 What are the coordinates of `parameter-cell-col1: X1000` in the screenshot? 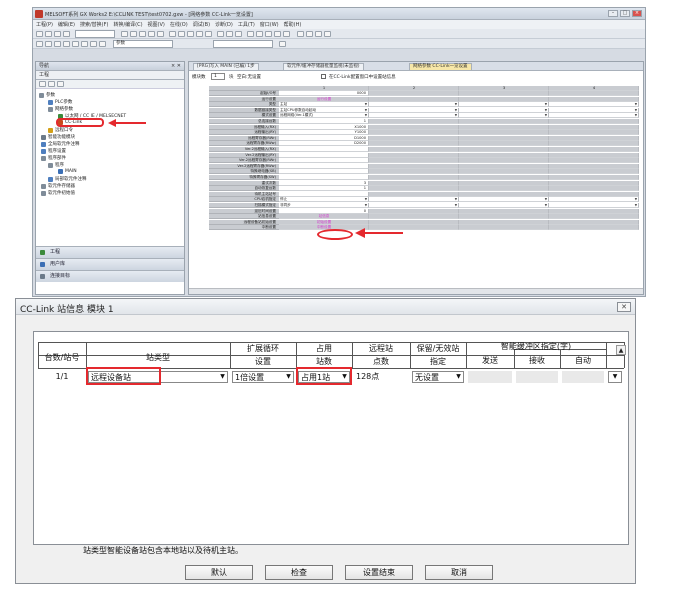 It's located at (324, 127).